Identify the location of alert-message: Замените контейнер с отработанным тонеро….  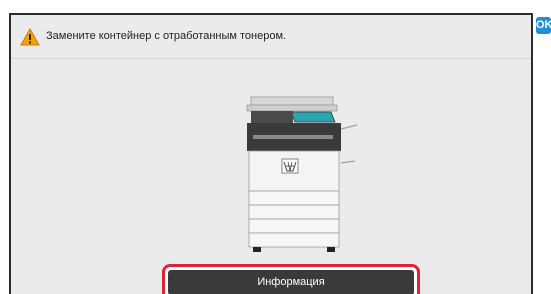
(166, 36).